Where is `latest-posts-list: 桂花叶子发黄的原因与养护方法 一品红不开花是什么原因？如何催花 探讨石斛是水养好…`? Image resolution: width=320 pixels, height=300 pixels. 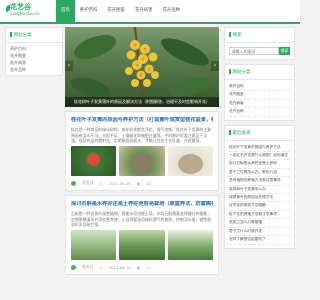 latest-posts-list: 桂花叶子发黄的原因与养护方法 一品红不开花是什么原因？如何催花 探讨石斛是水养好… is located at coordinates (259, 194).